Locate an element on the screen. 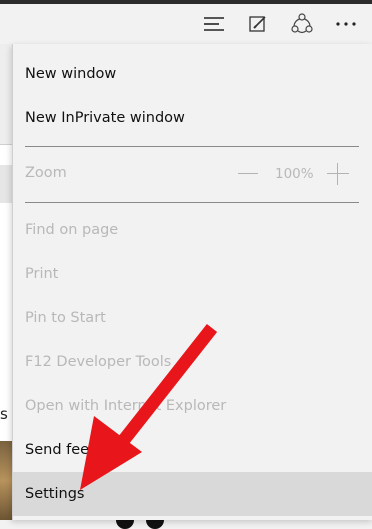 The height and width of the screenshot is (529, 372). zoom-value: 100% is located at coordinates (294, 174).